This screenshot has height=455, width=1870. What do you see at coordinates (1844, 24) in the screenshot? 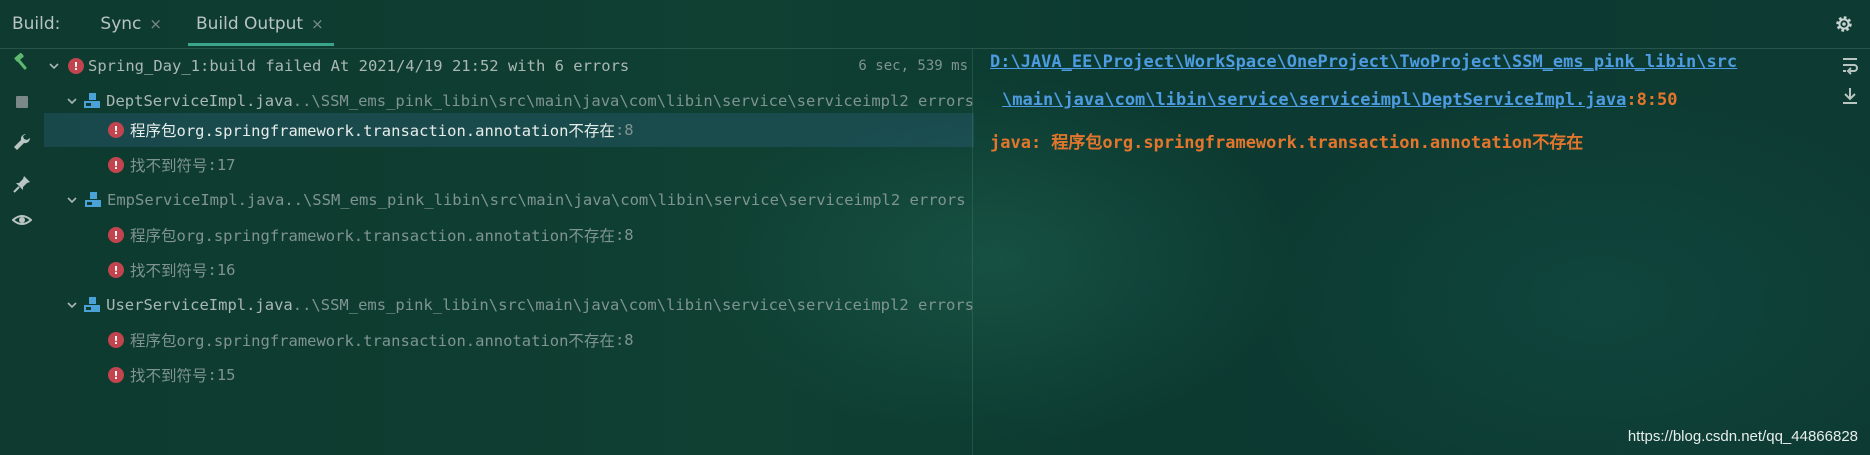
I see `gear-icon` at bounding box center [1844, 24].